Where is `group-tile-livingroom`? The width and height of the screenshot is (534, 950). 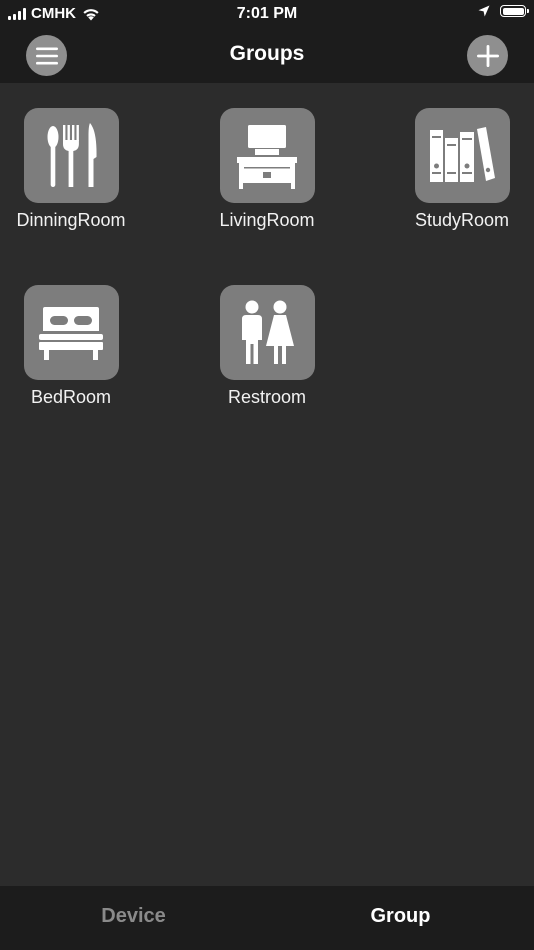
group-tile-livingroom is located at coordinates (267, 155).